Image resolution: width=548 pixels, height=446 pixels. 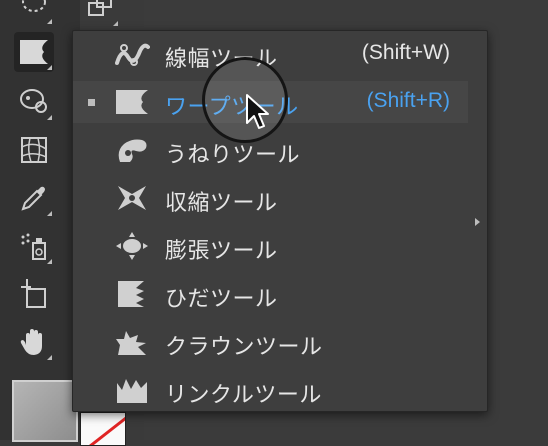 What do you see at coordinates (132, 150) in the screenshot?
I see `twirl-tool-icon` at bounding box center [132, 150].